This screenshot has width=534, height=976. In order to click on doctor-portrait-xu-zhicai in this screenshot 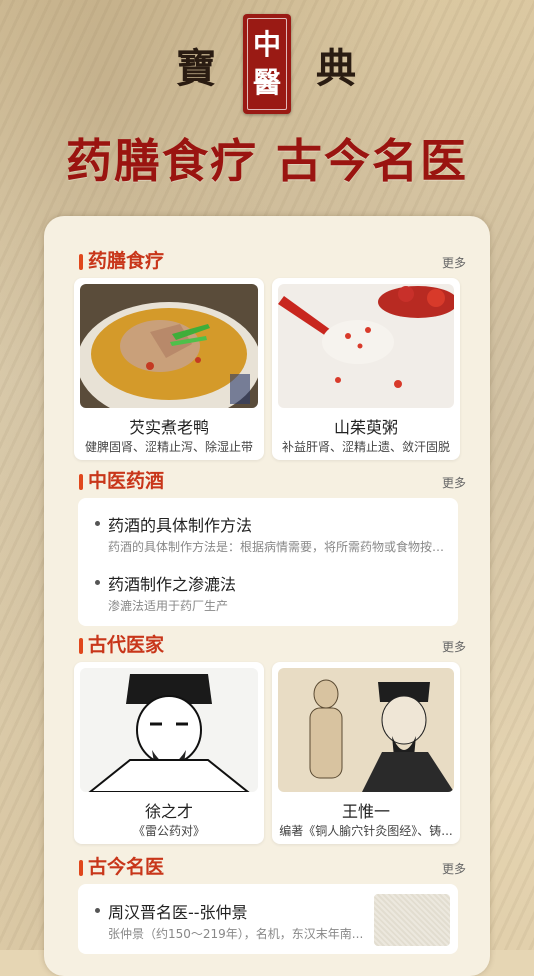, I will do `click(169, 730)`.